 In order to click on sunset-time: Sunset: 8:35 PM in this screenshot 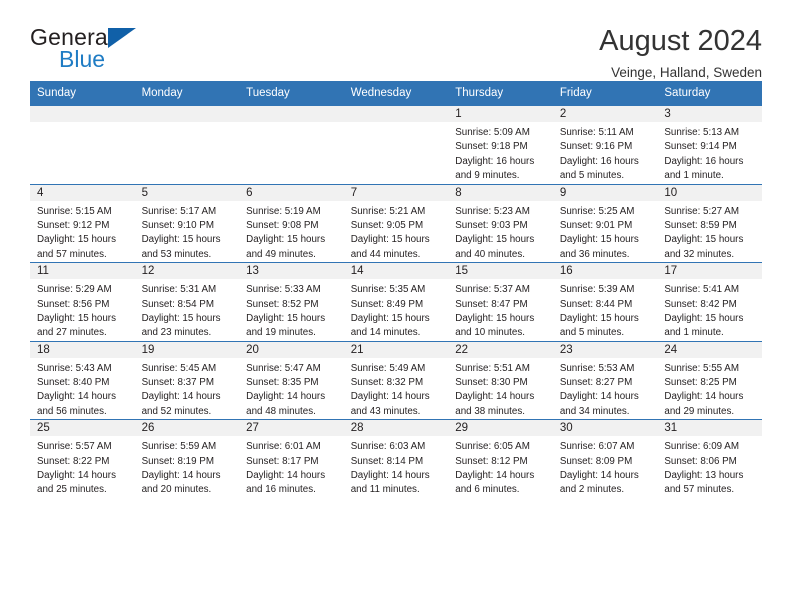, I will do `click(282, 383)`.